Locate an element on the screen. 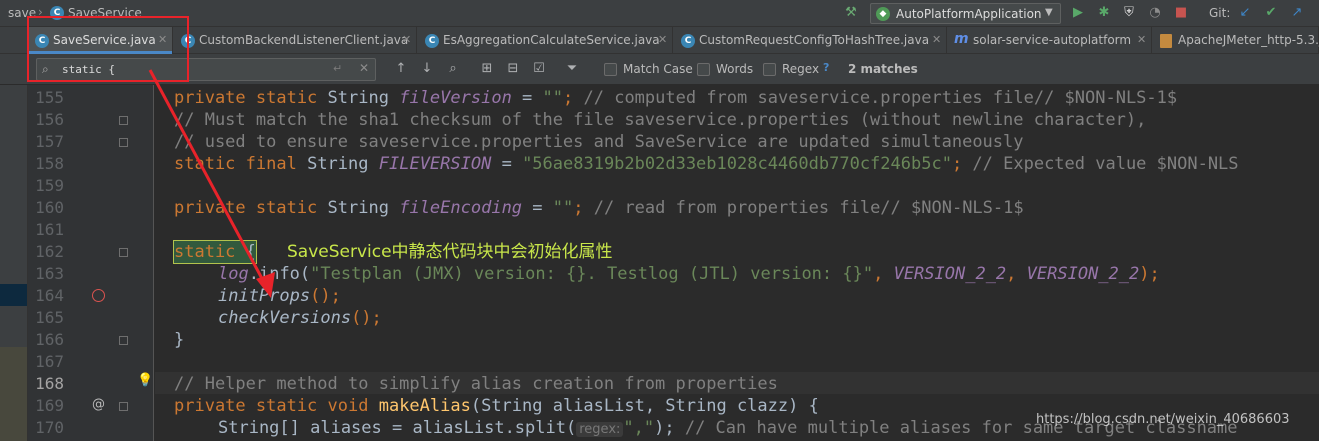 This screenshot has width=1319, height=441. profile-icon: ◔ is located at coordinates (1155, 13).